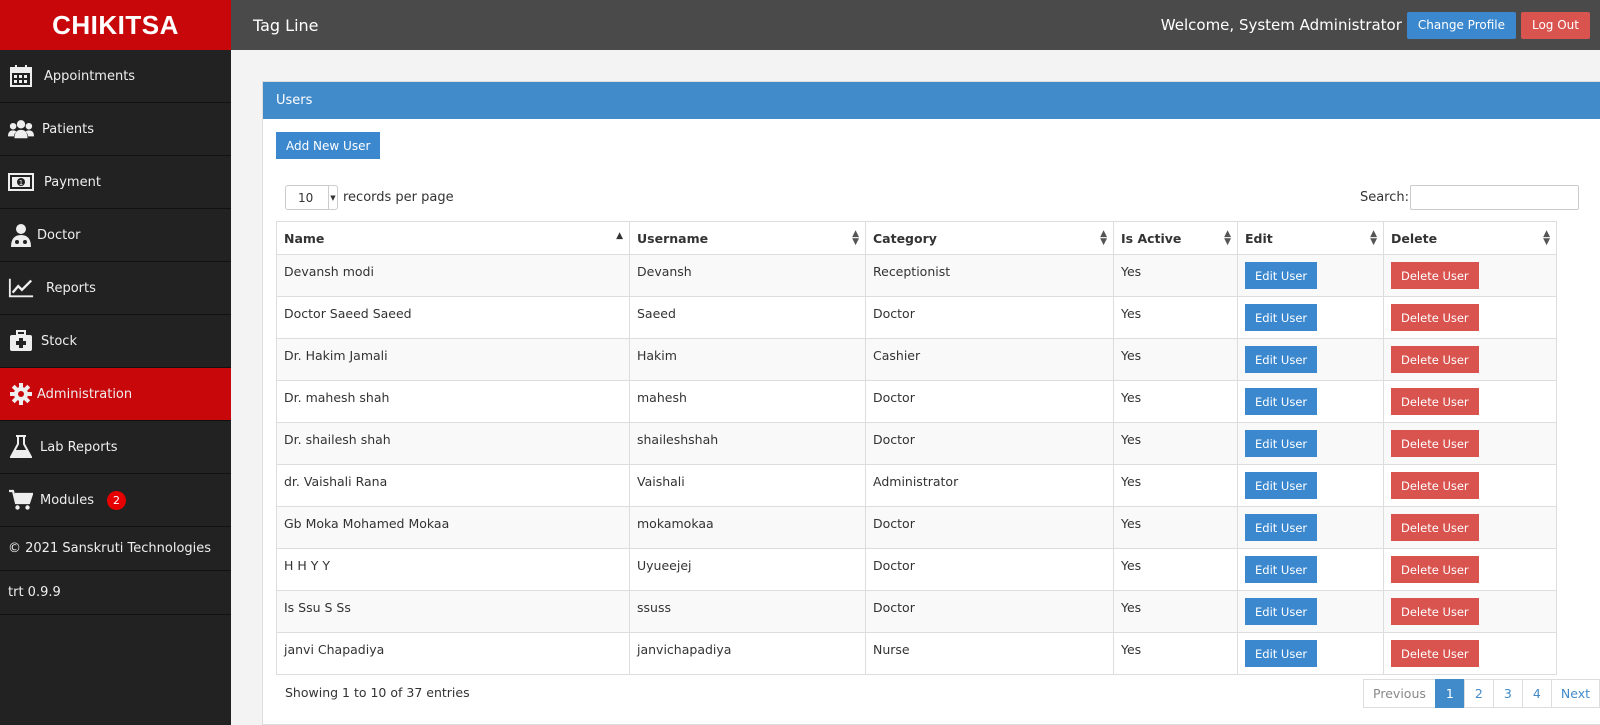 The image size is (1600, 725). Describe the element at coordinates (1478, 693) in the screenshot. I see `pagination-page-2: 2` at that location.